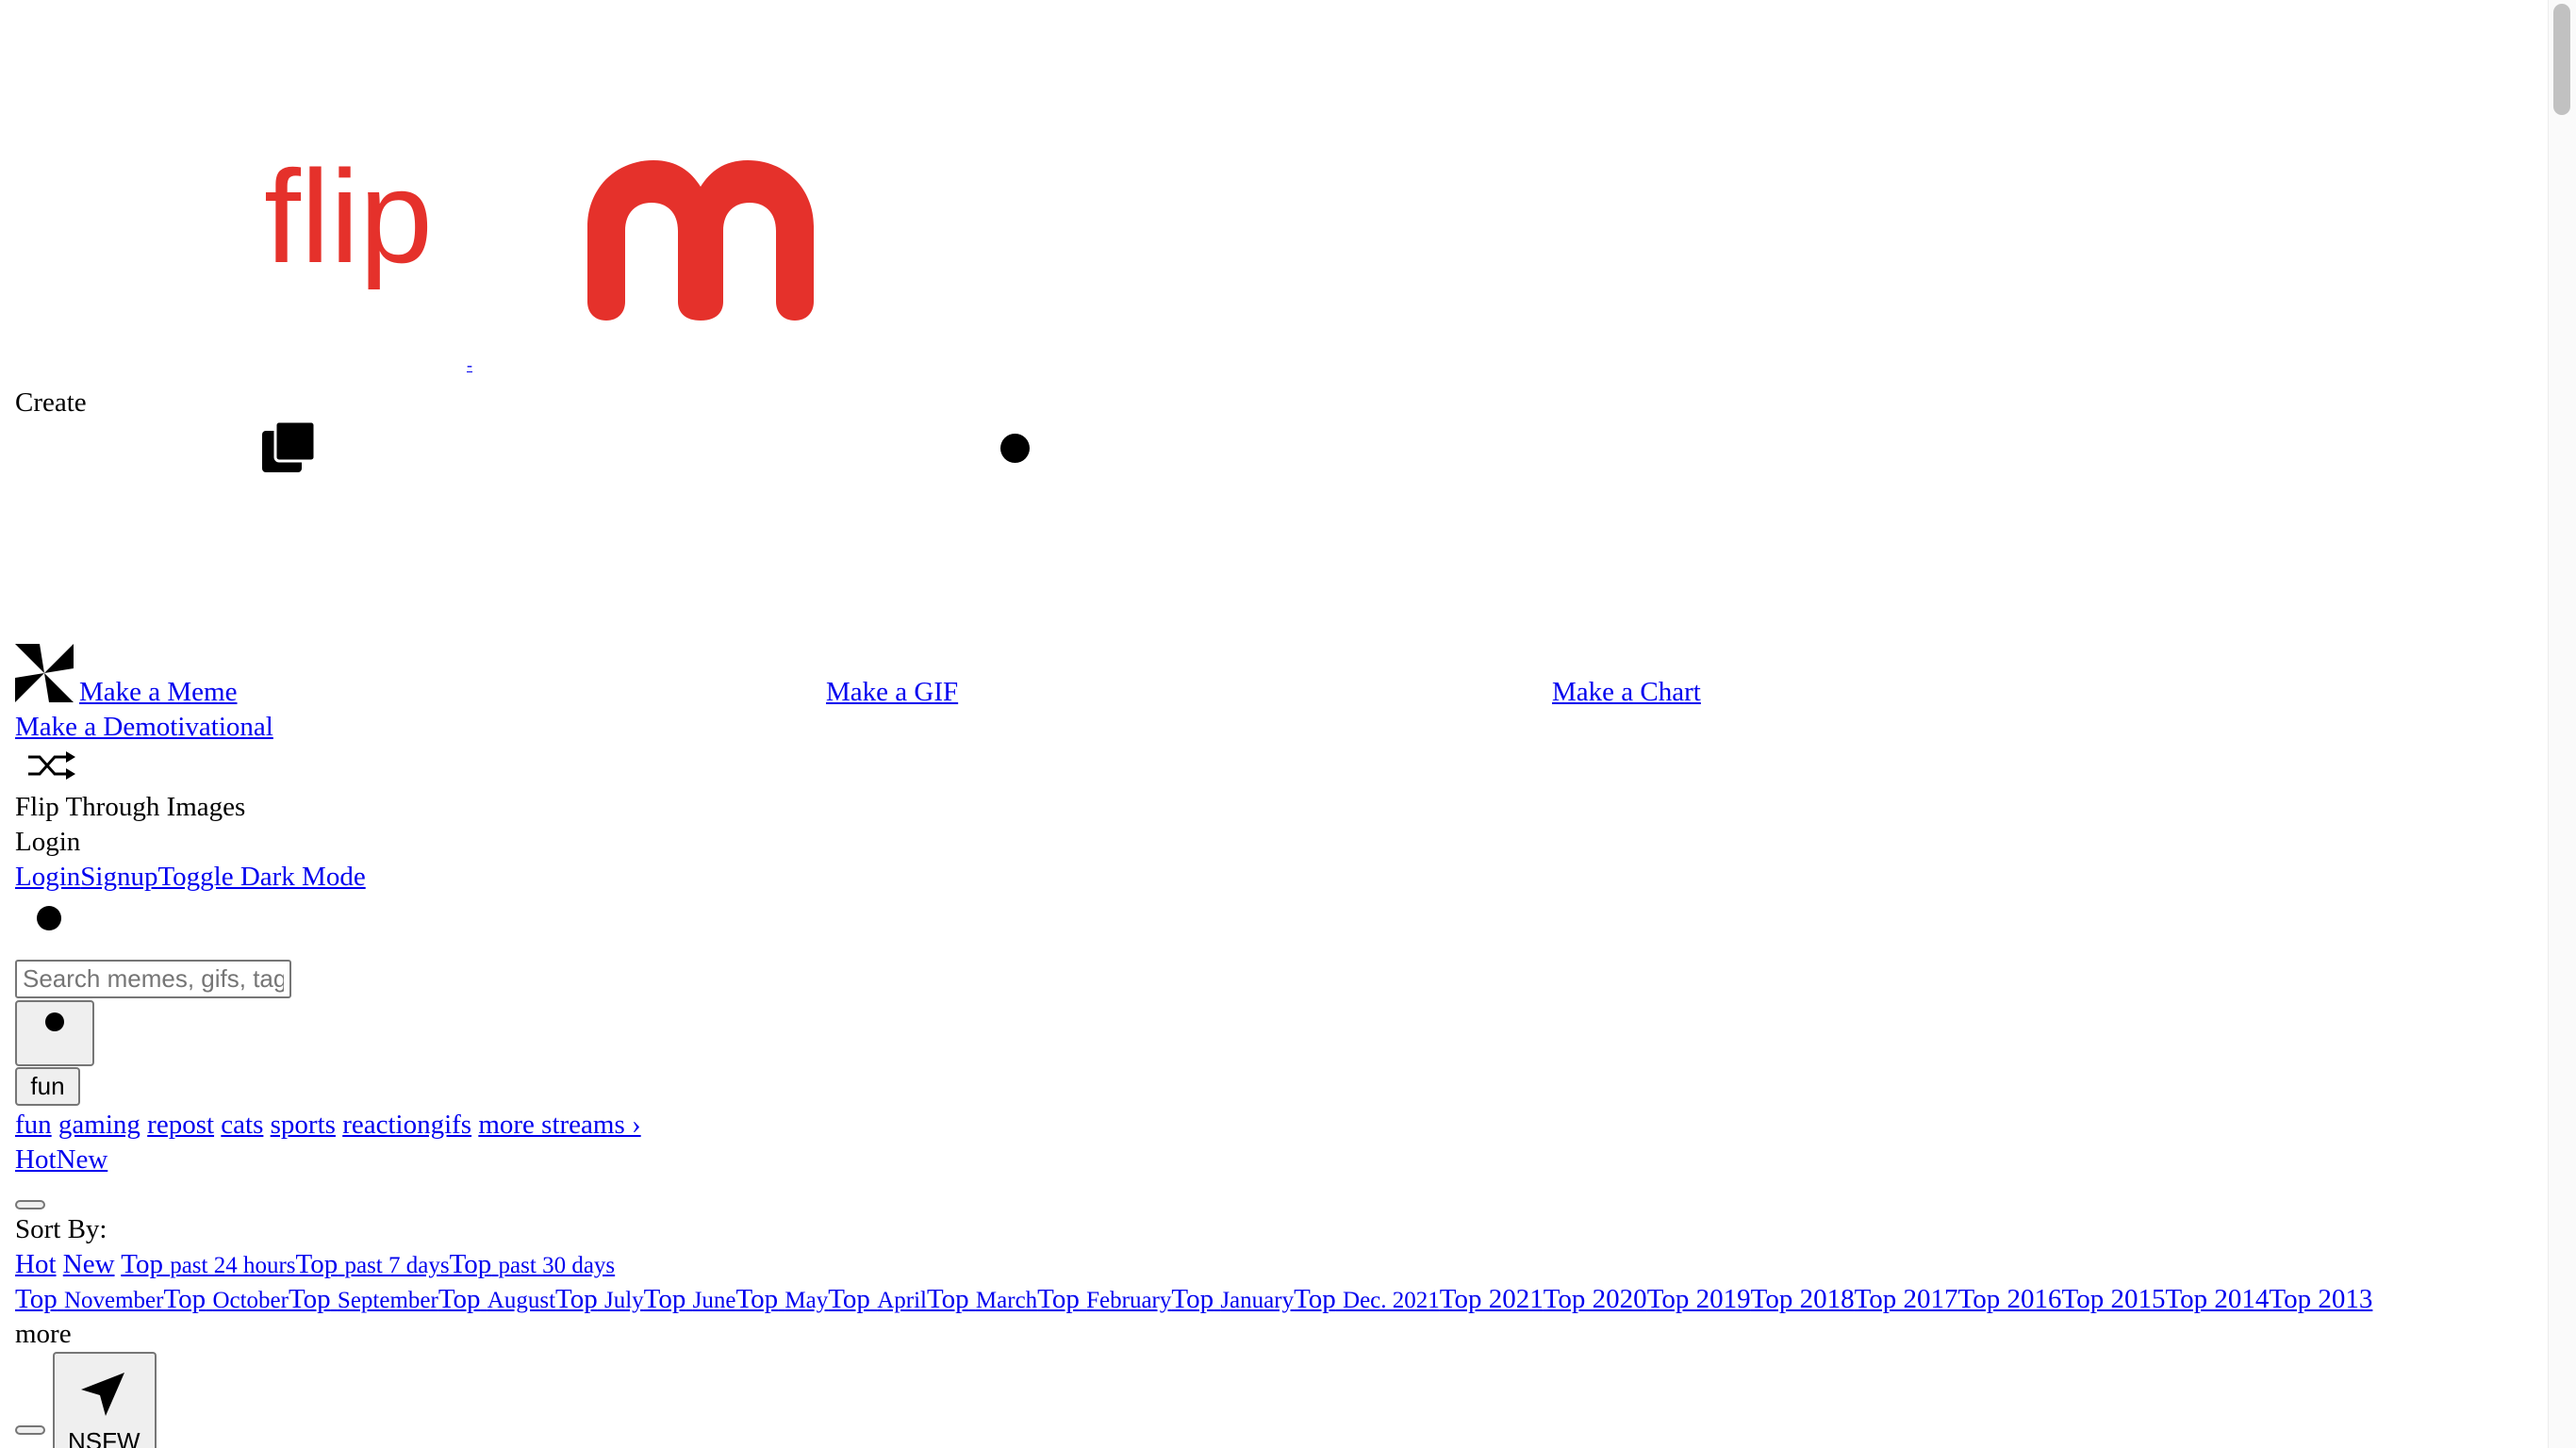  Describe the element at coordinates (82, 1159) in the screenshot. I see `tab-new: New` at that location.